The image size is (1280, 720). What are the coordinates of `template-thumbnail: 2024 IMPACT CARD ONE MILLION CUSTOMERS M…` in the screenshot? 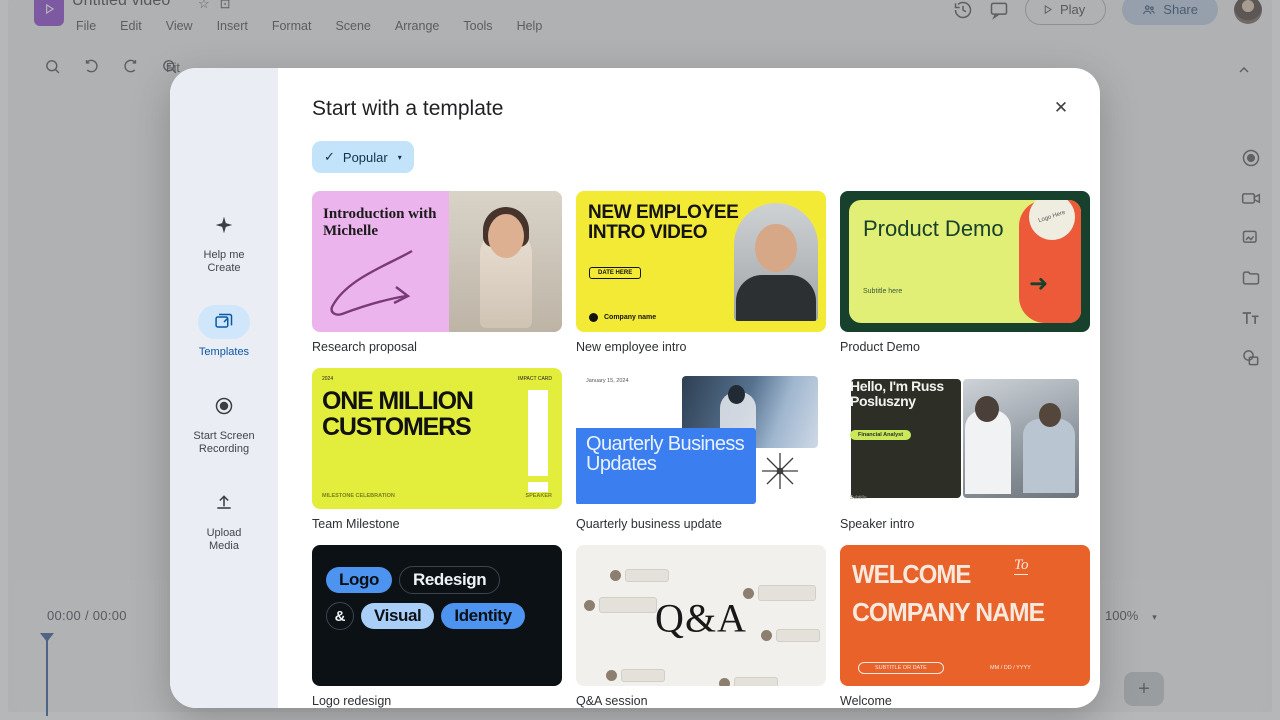 It's located at (437, 438).